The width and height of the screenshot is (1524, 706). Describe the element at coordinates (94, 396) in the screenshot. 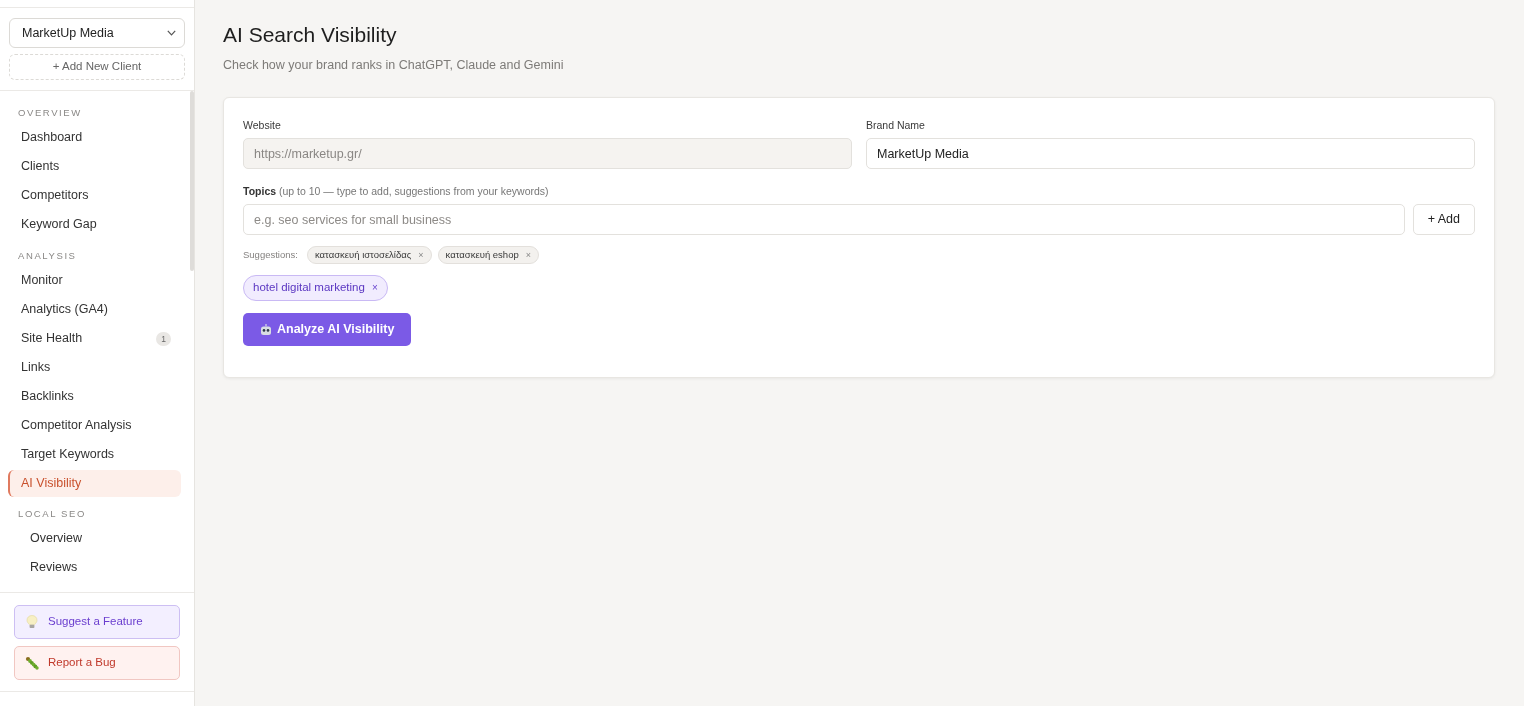

I see `sidebar-item: Backlinks` at that location.